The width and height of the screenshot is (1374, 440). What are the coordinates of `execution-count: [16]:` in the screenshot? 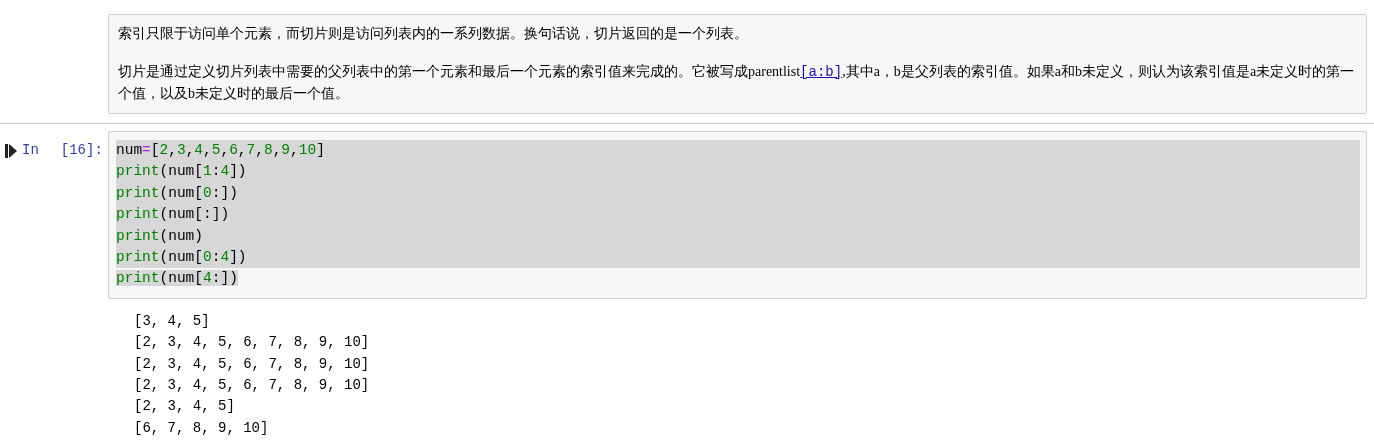 It's located at (81, 150).